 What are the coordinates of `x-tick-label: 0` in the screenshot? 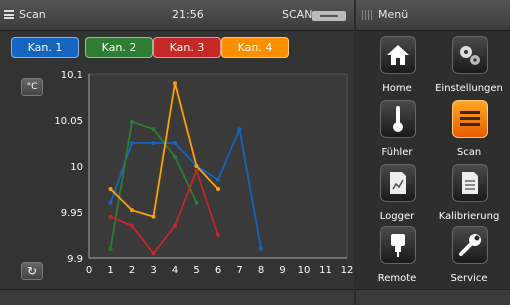 It's located at (89, 270).